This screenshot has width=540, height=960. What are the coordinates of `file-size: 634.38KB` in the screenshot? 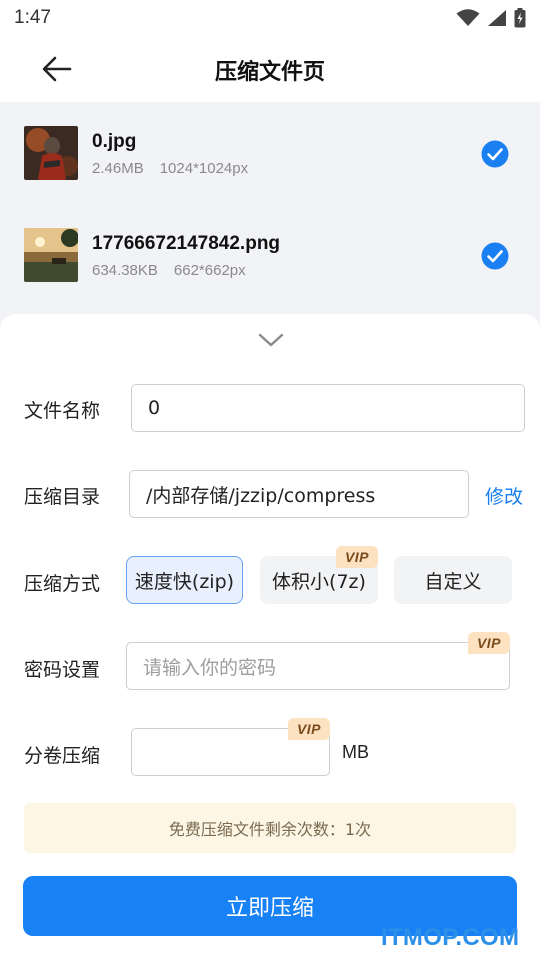 It's located at (125, 270).